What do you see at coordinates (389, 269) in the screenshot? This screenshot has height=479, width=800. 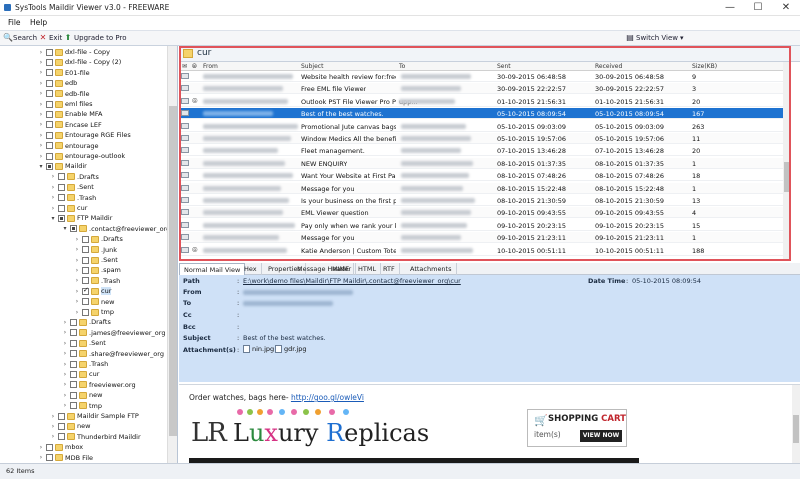 I see `tab-rtf: RTF` at bounding box center [389, 269].